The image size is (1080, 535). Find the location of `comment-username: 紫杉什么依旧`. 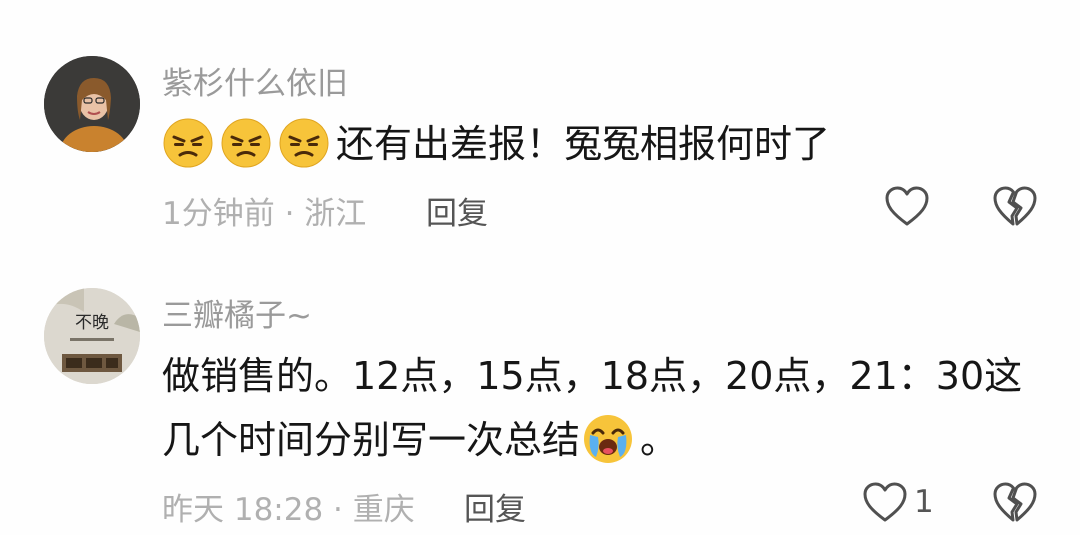

comment-username: 紫杉什么依旧 is located at coordinates (255, 80).